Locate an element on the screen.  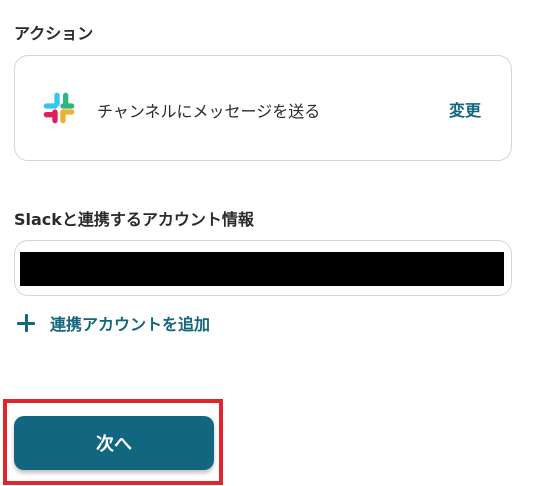
slack-icon is located at coordinates (59, 108).